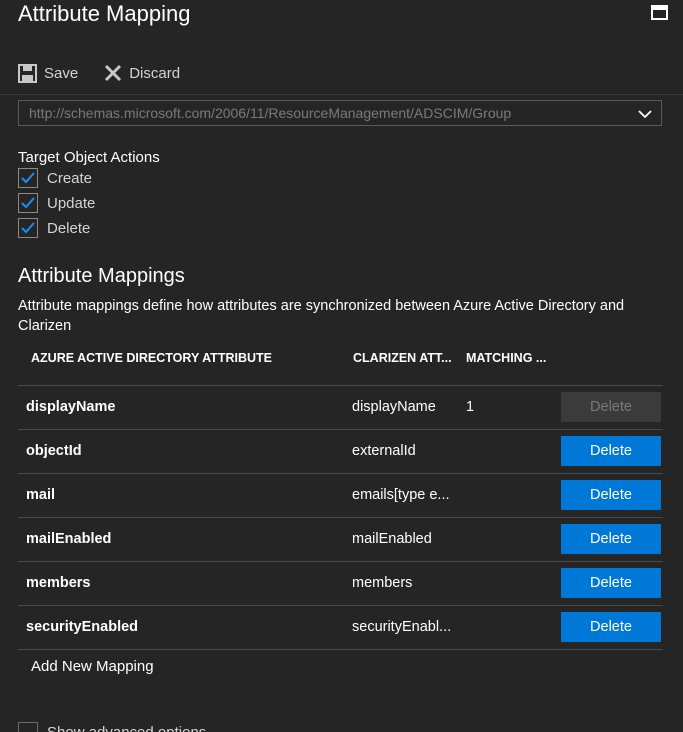  Describe the element at coordinates (71, 203) in the screenshot. I see `update-label: Update` at that location.